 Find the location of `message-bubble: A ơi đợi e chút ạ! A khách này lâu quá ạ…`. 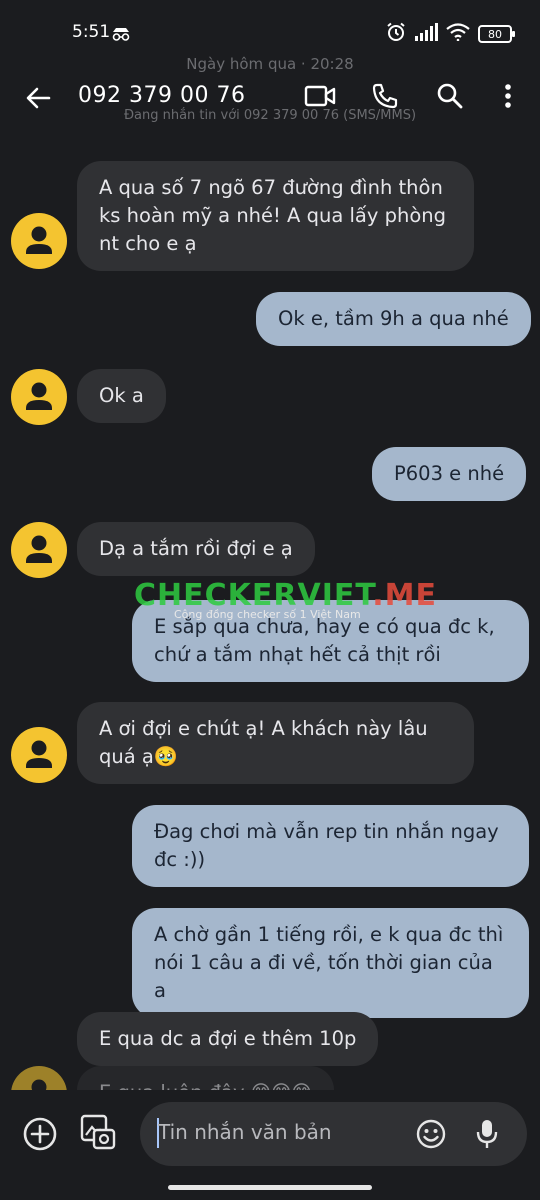

message-bubble: A ơi đợi e chút ạ! A khách này lâu quá ạ… is located at coordinates (275, 743).